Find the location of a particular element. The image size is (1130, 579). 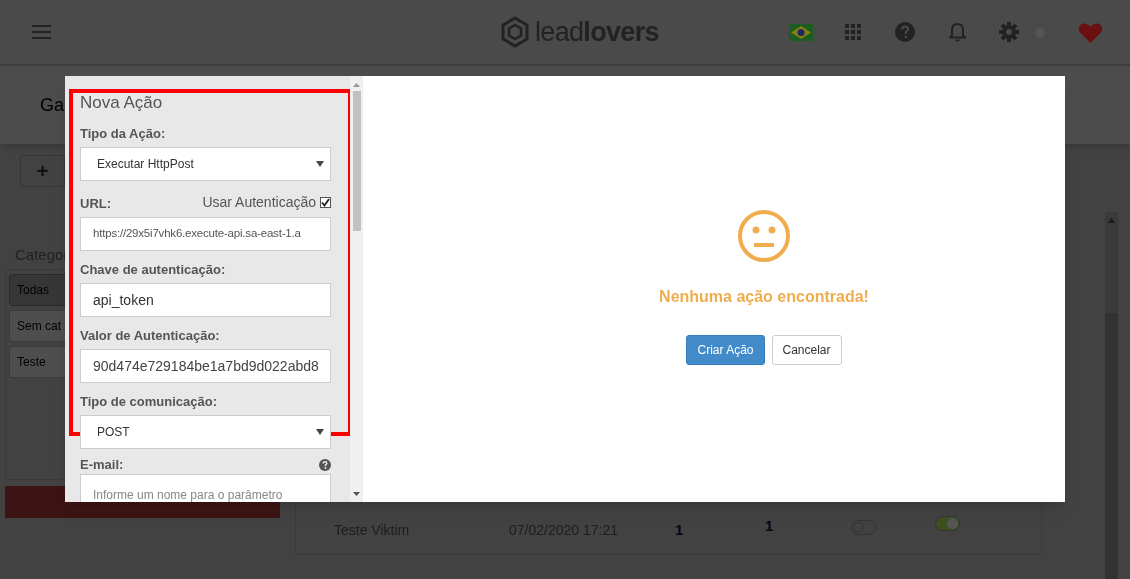

checkbox-label: Usar Autenticação is located at coordinates (259, 202).